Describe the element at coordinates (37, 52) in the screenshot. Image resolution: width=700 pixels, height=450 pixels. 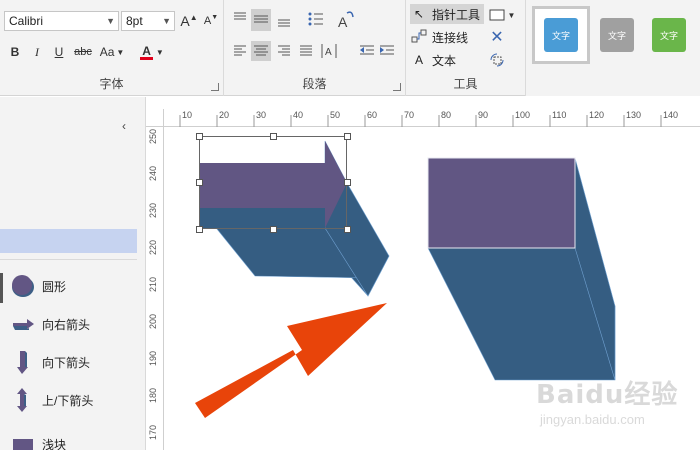
I see `italic-button: I` at that location.